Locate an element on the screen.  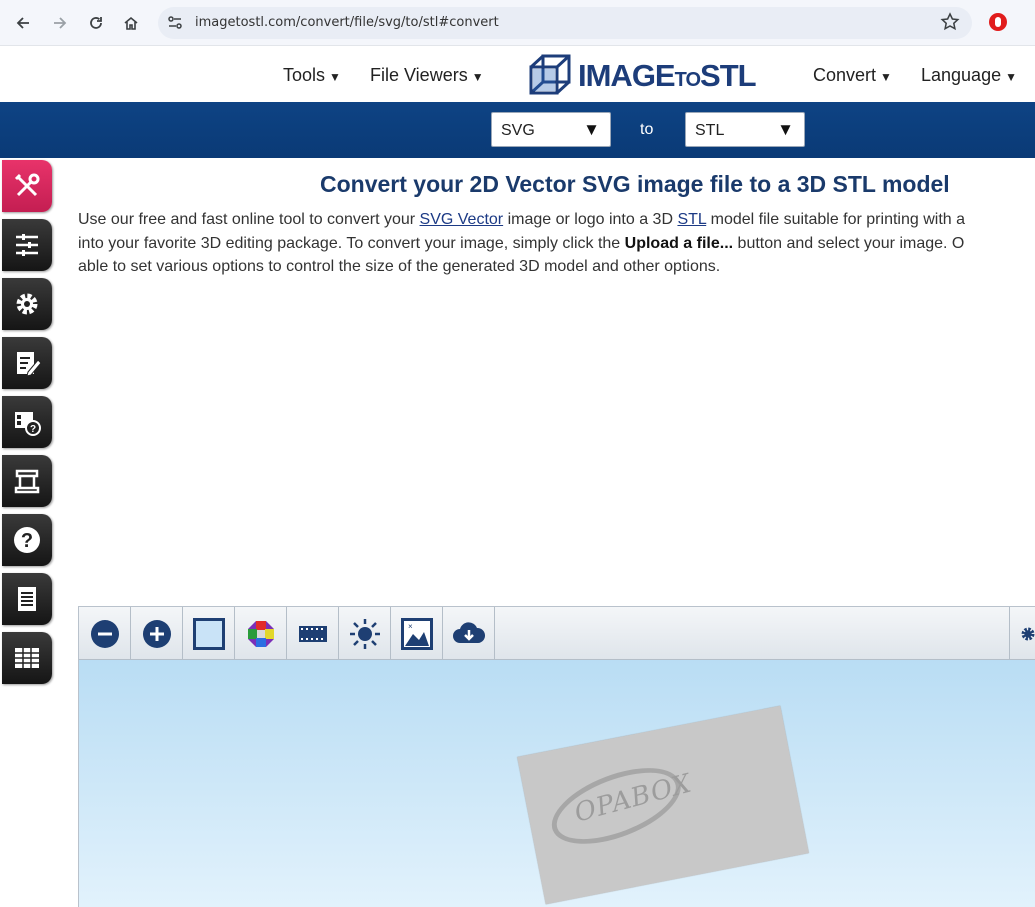
film-strip-icon is located at coordinates (312, 633).